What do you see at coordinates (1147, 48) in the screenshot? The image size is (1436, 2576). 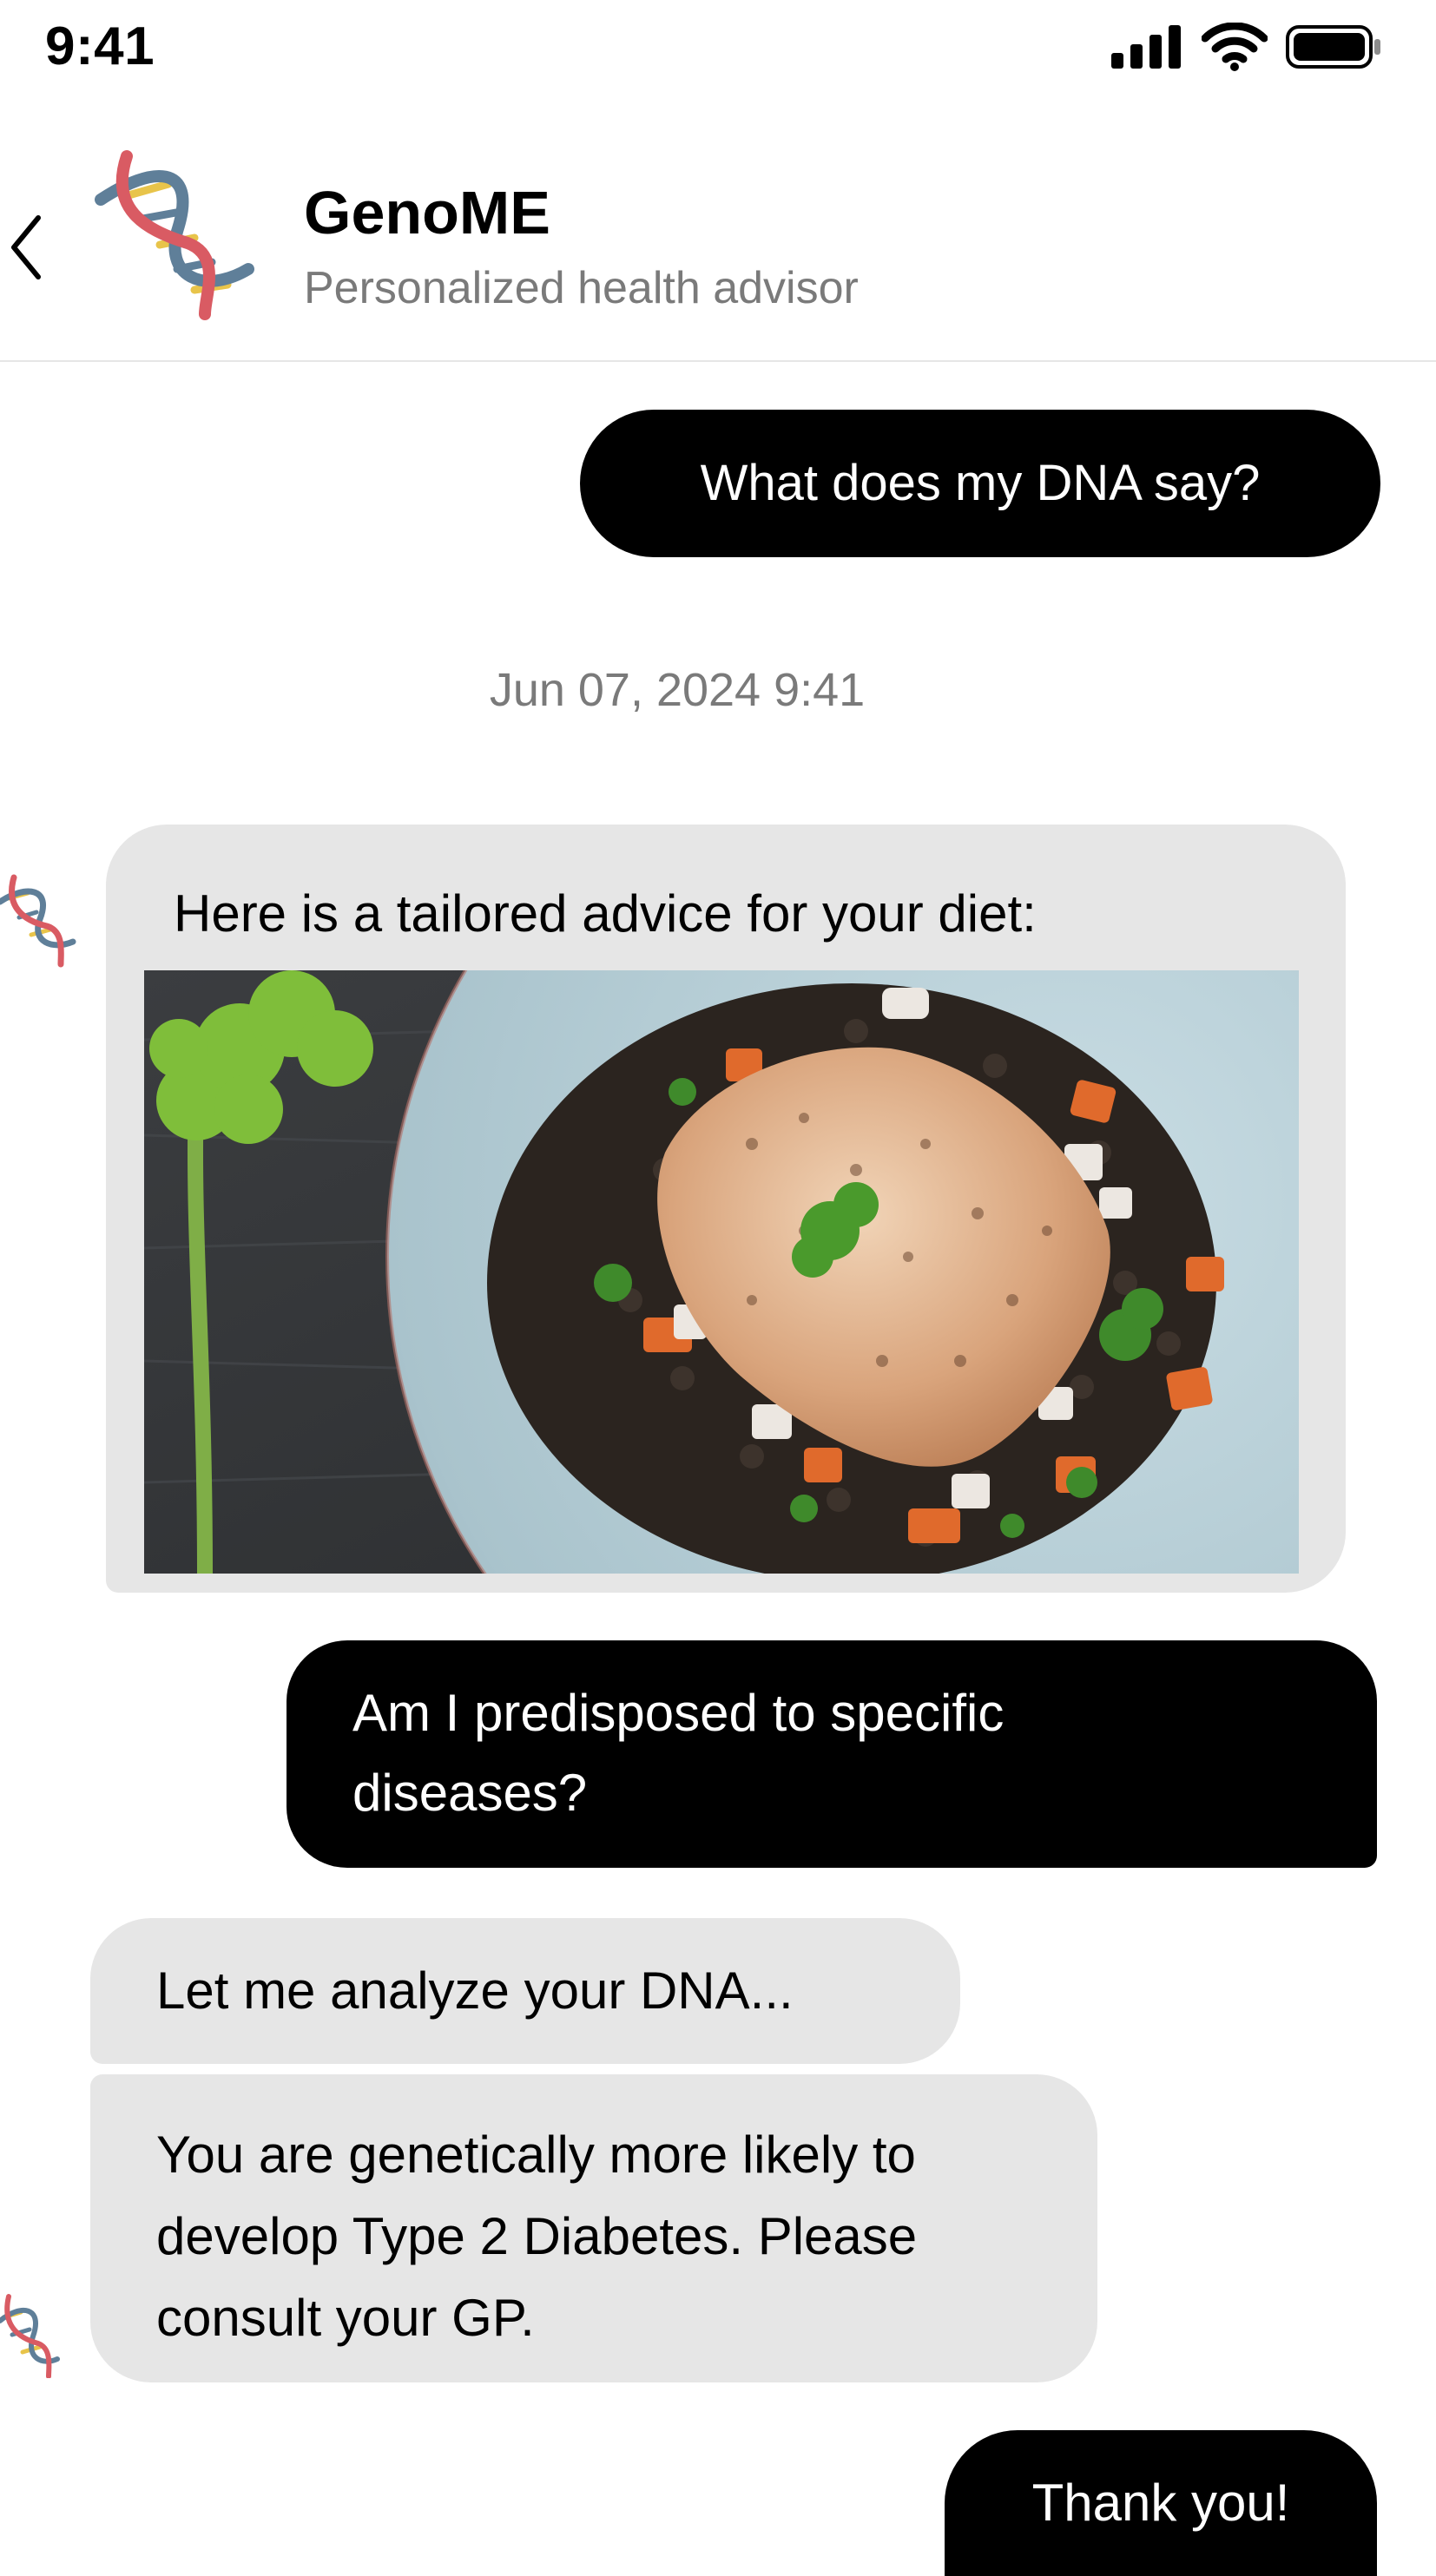 I see `signal-icon` at bounding box center [1147, 48].